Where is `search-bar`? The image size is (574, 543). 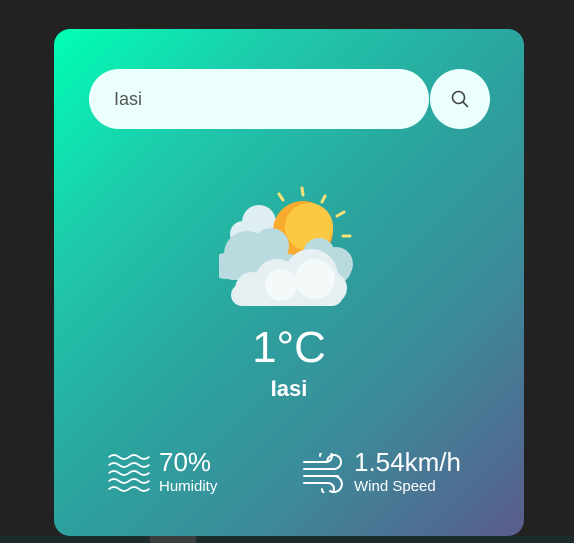
search-bar is located at coordinates (289, 99).